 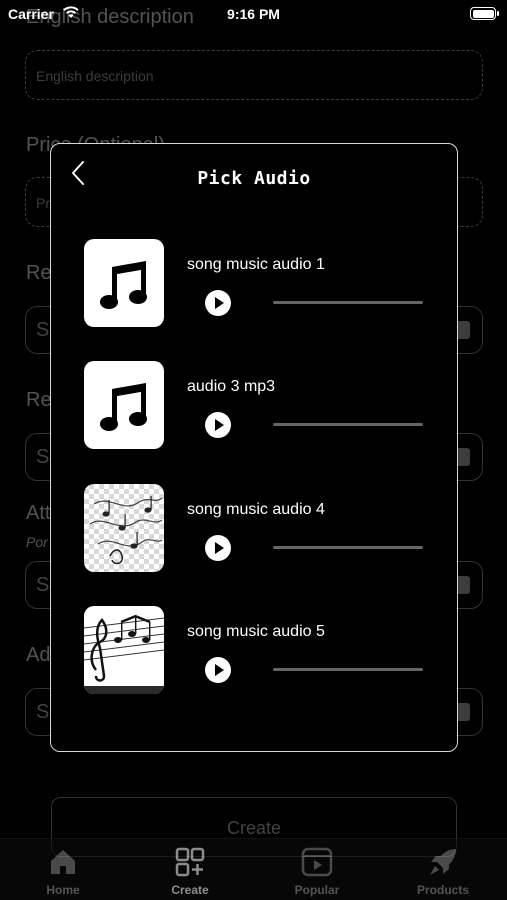 What do you see at coordinates (231, 386) in the screenshot?
I see `audio-title: audio 3 mp3` at bounding box center [231, 386].